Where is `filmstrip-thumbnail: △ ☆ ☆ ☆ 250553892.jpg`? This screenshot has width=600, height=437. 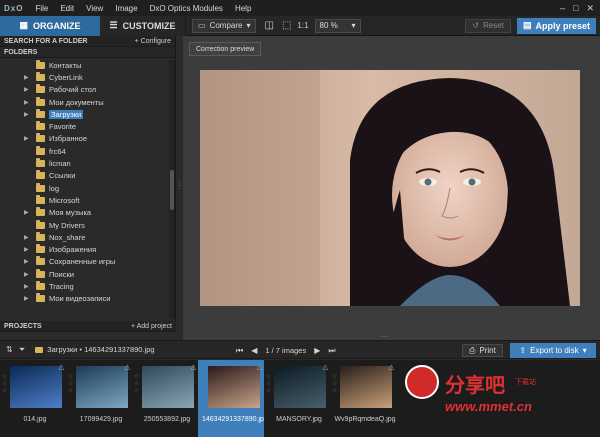 filmstrip-thumbnail: △ ☆ ☆ ☆ 250553892.jpg is located at coordinates (165, 398).